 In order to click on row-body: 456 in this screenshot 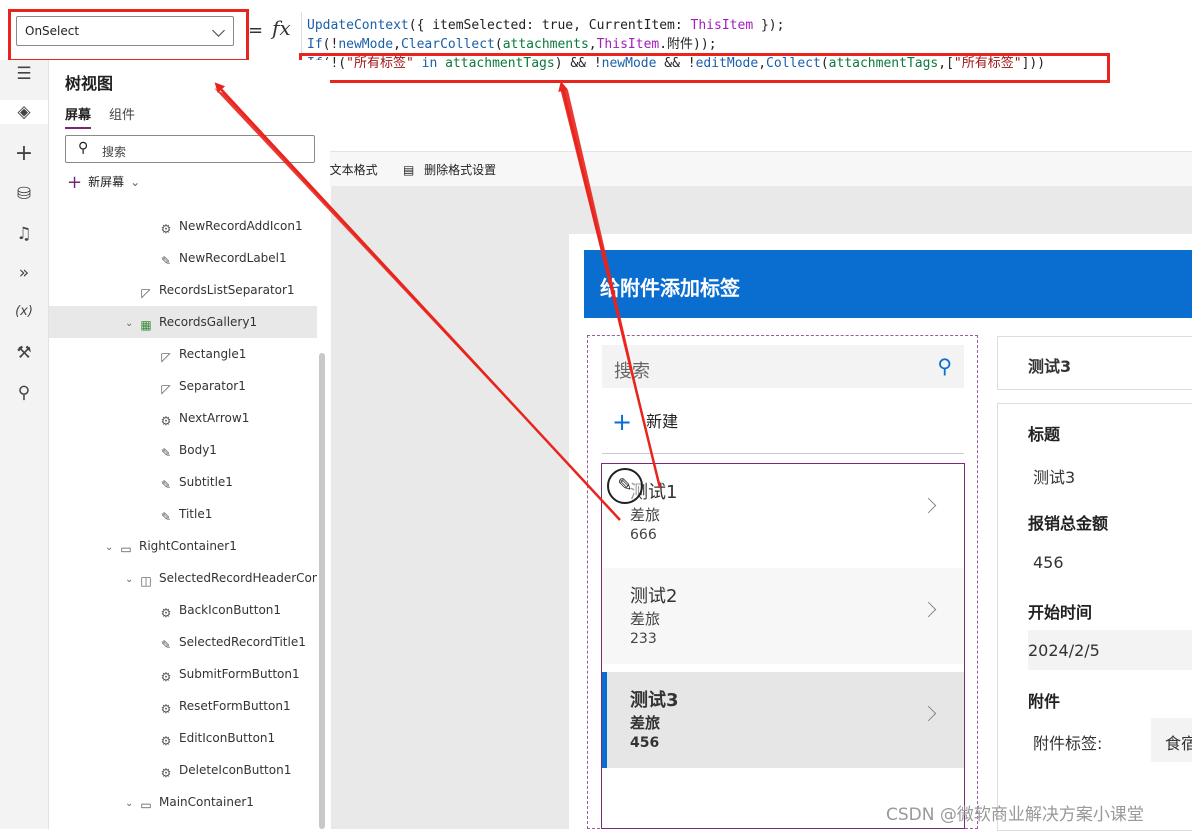, I will do `click(645, 743)`.